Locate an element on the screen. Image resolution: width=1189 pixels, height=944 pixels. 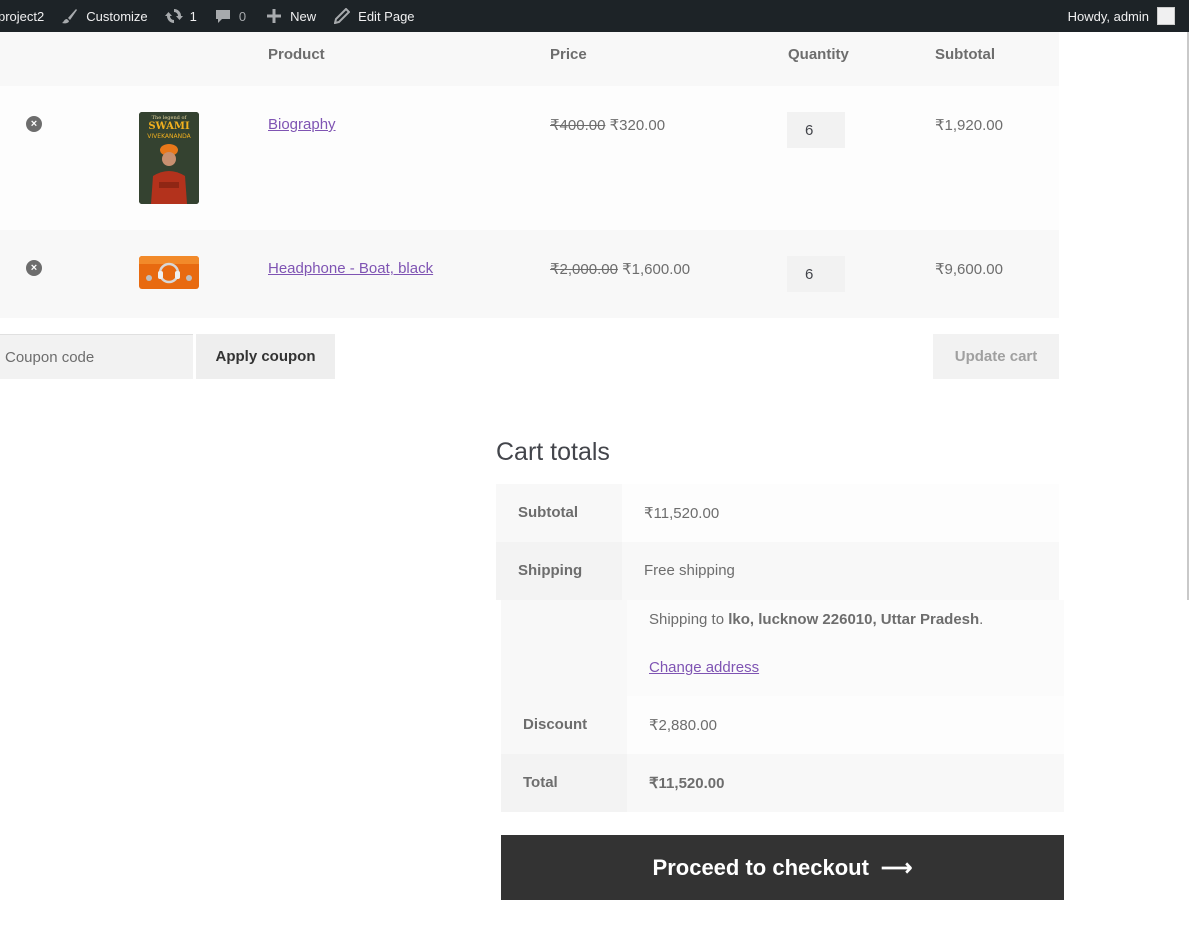
howdy-label: Howdy, admin is located at coordinates (1108, 16).